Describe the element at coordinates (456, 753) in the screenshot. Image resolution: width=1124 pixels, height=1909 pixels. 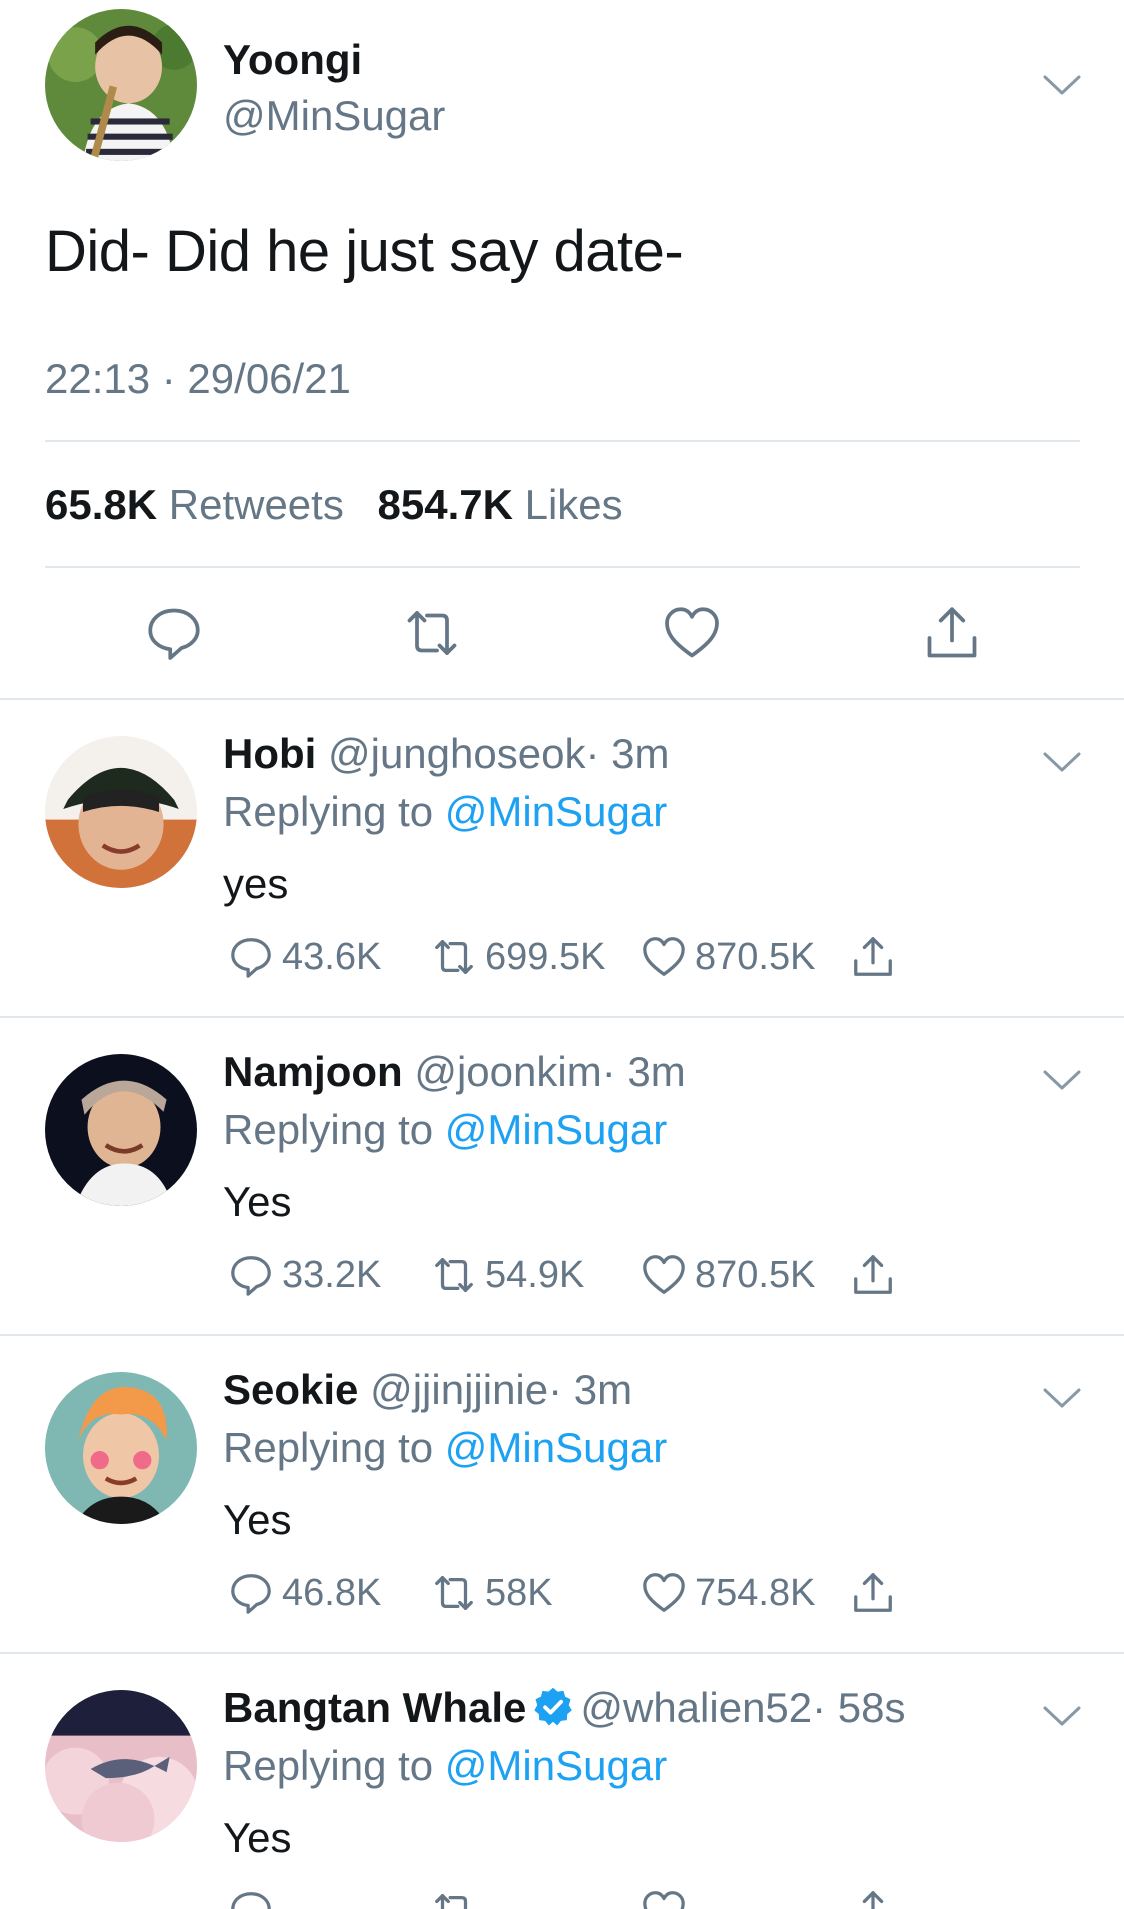
I see `author-handle: @junghoseok` at that location.